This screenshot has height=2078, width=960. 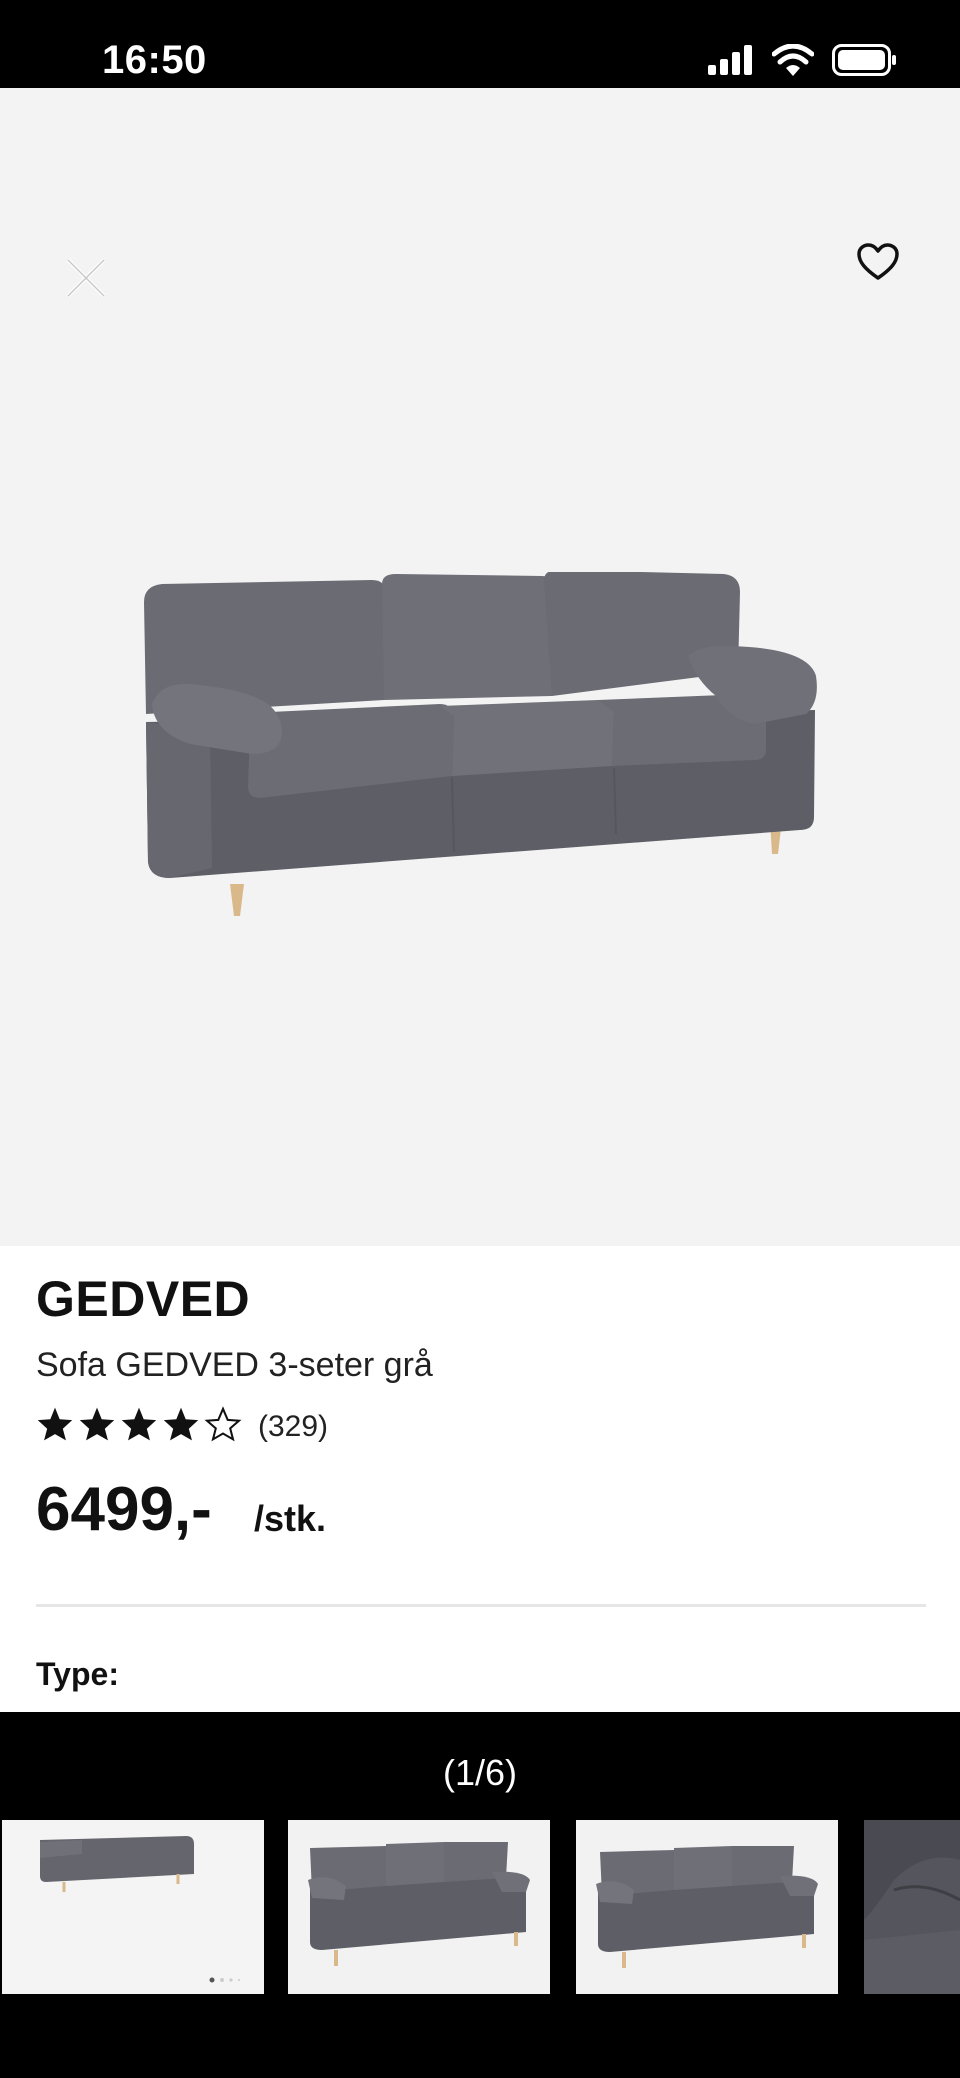 I want to click on status-time: 16:50, so click(x=154, y=60).